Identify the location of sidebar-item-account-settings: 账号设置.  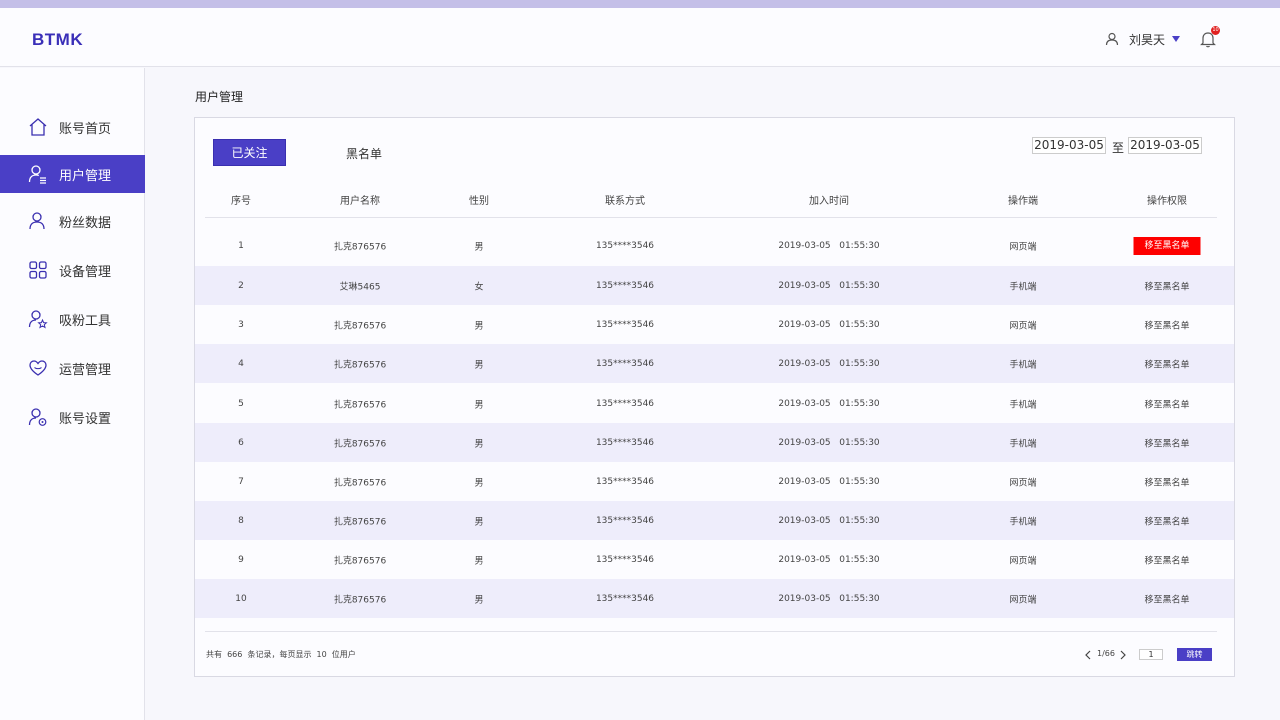
(72, 417).